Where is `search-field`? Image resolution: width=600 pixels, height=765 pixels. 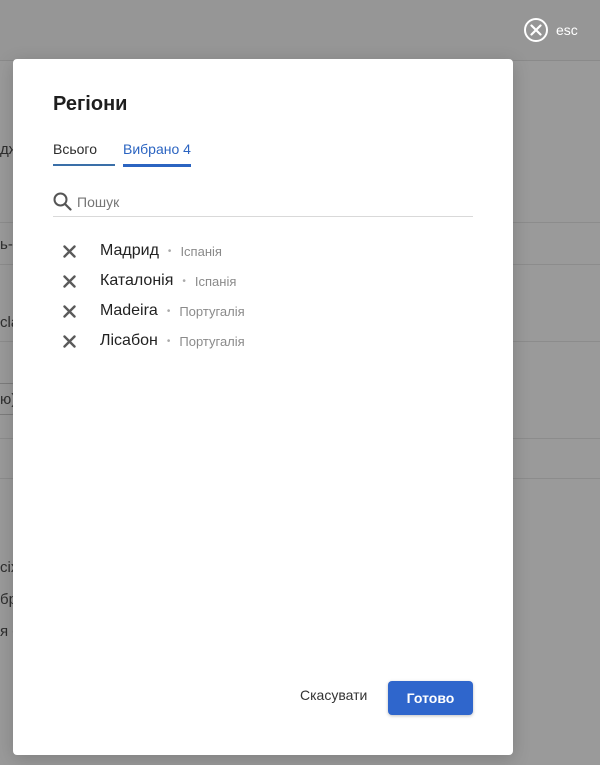 search-field is located at coordinates (263, 204).